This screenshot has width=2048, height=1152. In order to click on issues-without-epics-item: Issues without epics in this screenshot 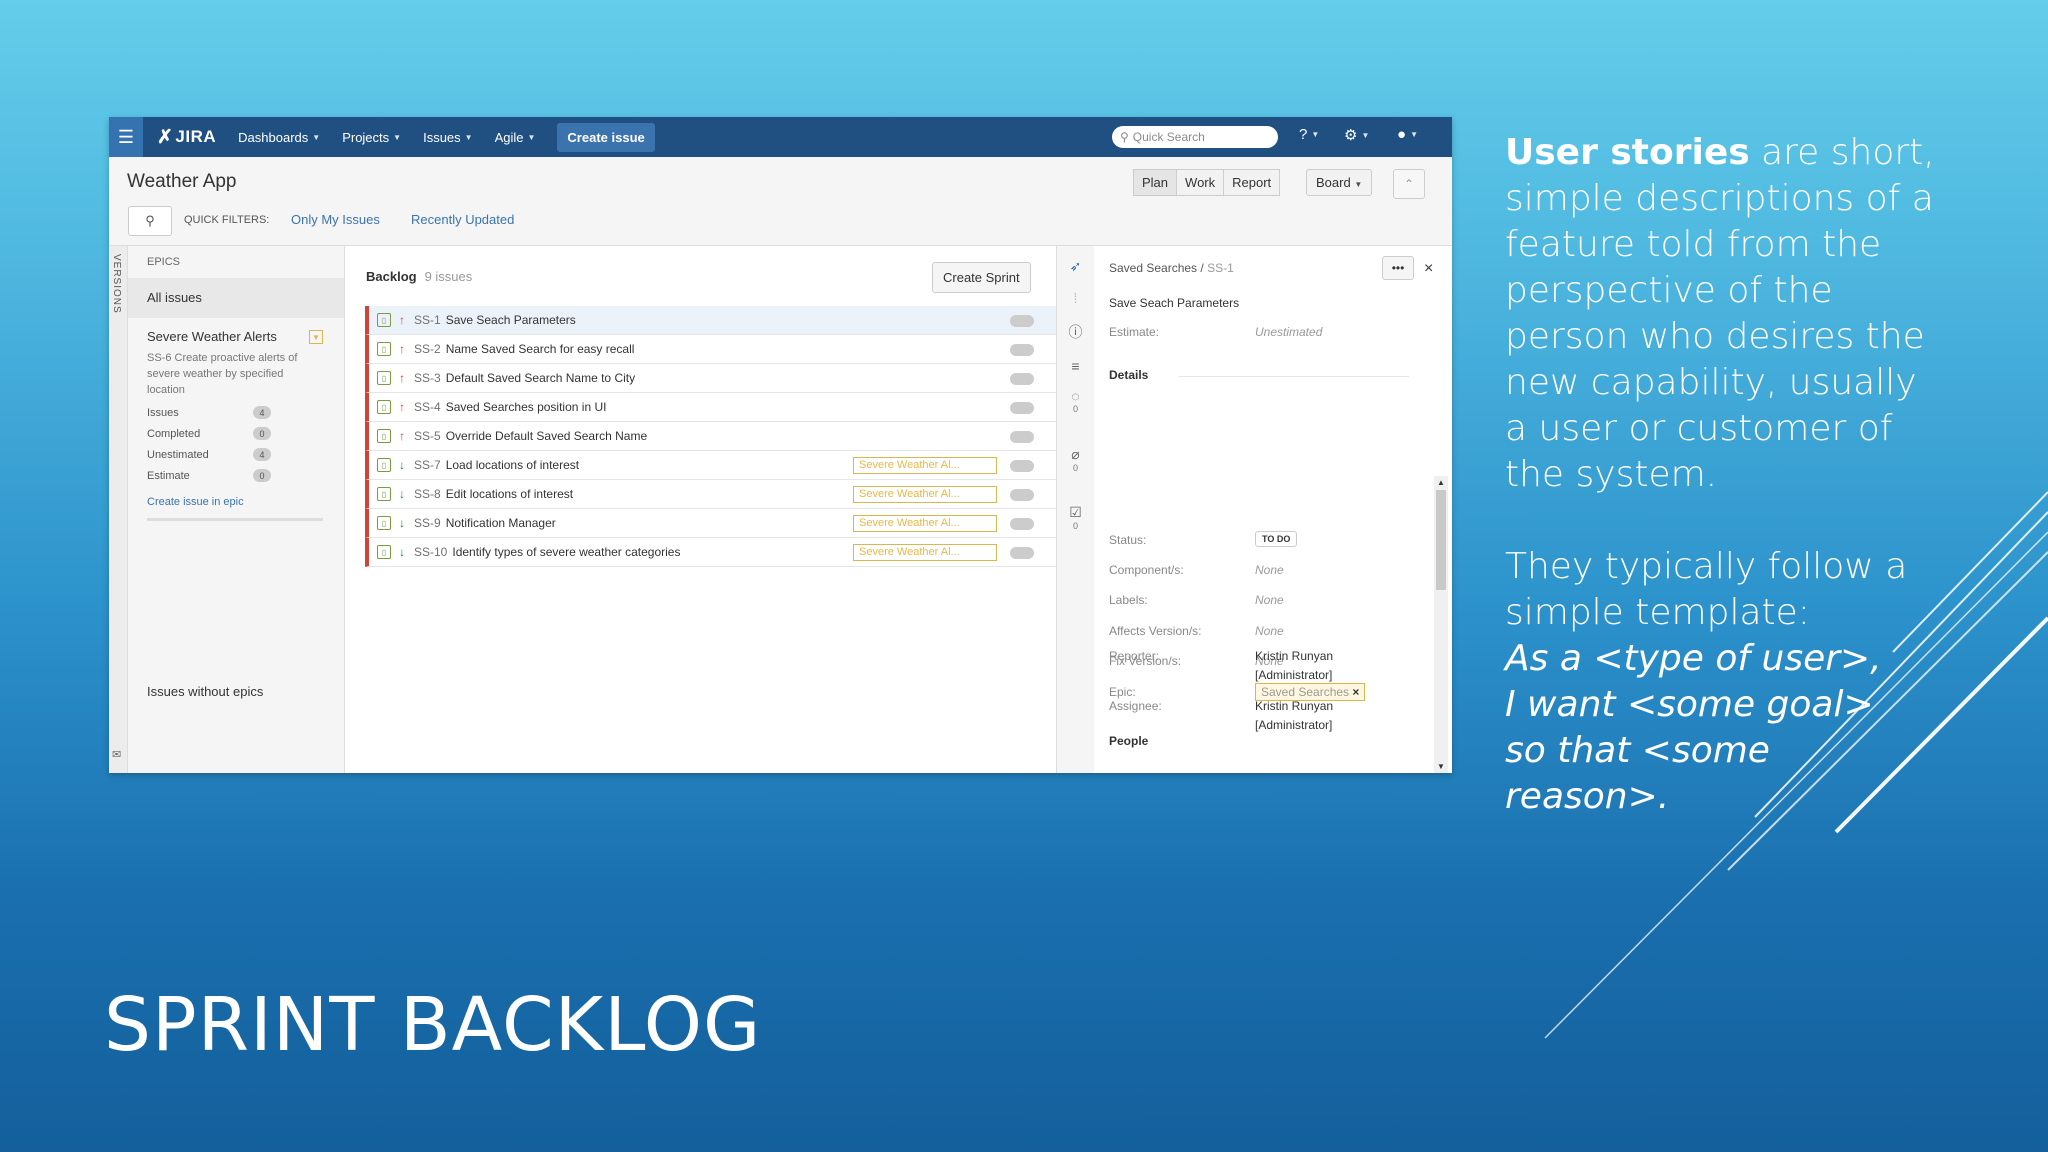, I will do `click(205, 691)`.